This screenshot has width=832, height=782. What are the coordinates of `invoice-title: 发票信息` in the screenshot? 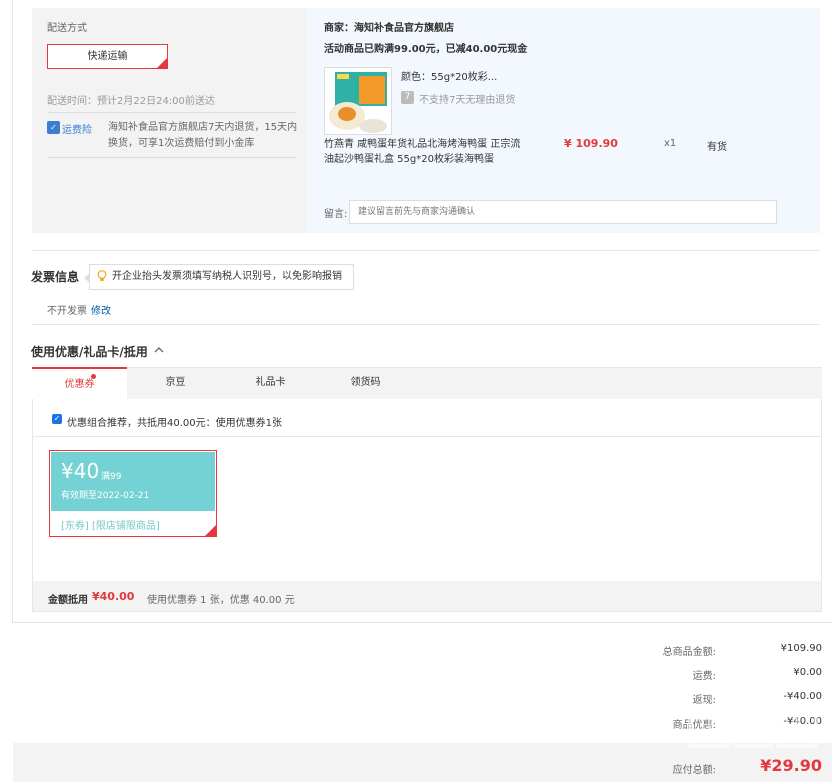 It's located at (55, 277).